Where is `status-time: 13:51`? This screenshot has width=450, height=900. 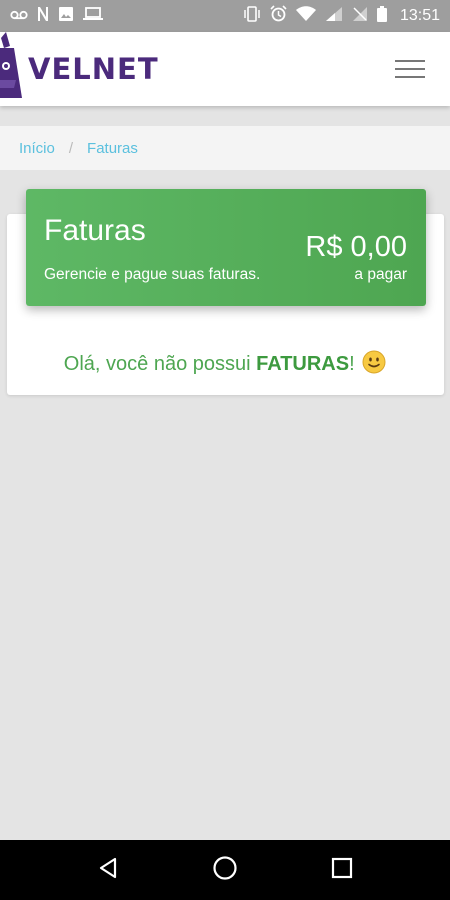 status-time: 13:51 is located at coordinates (419, 15).